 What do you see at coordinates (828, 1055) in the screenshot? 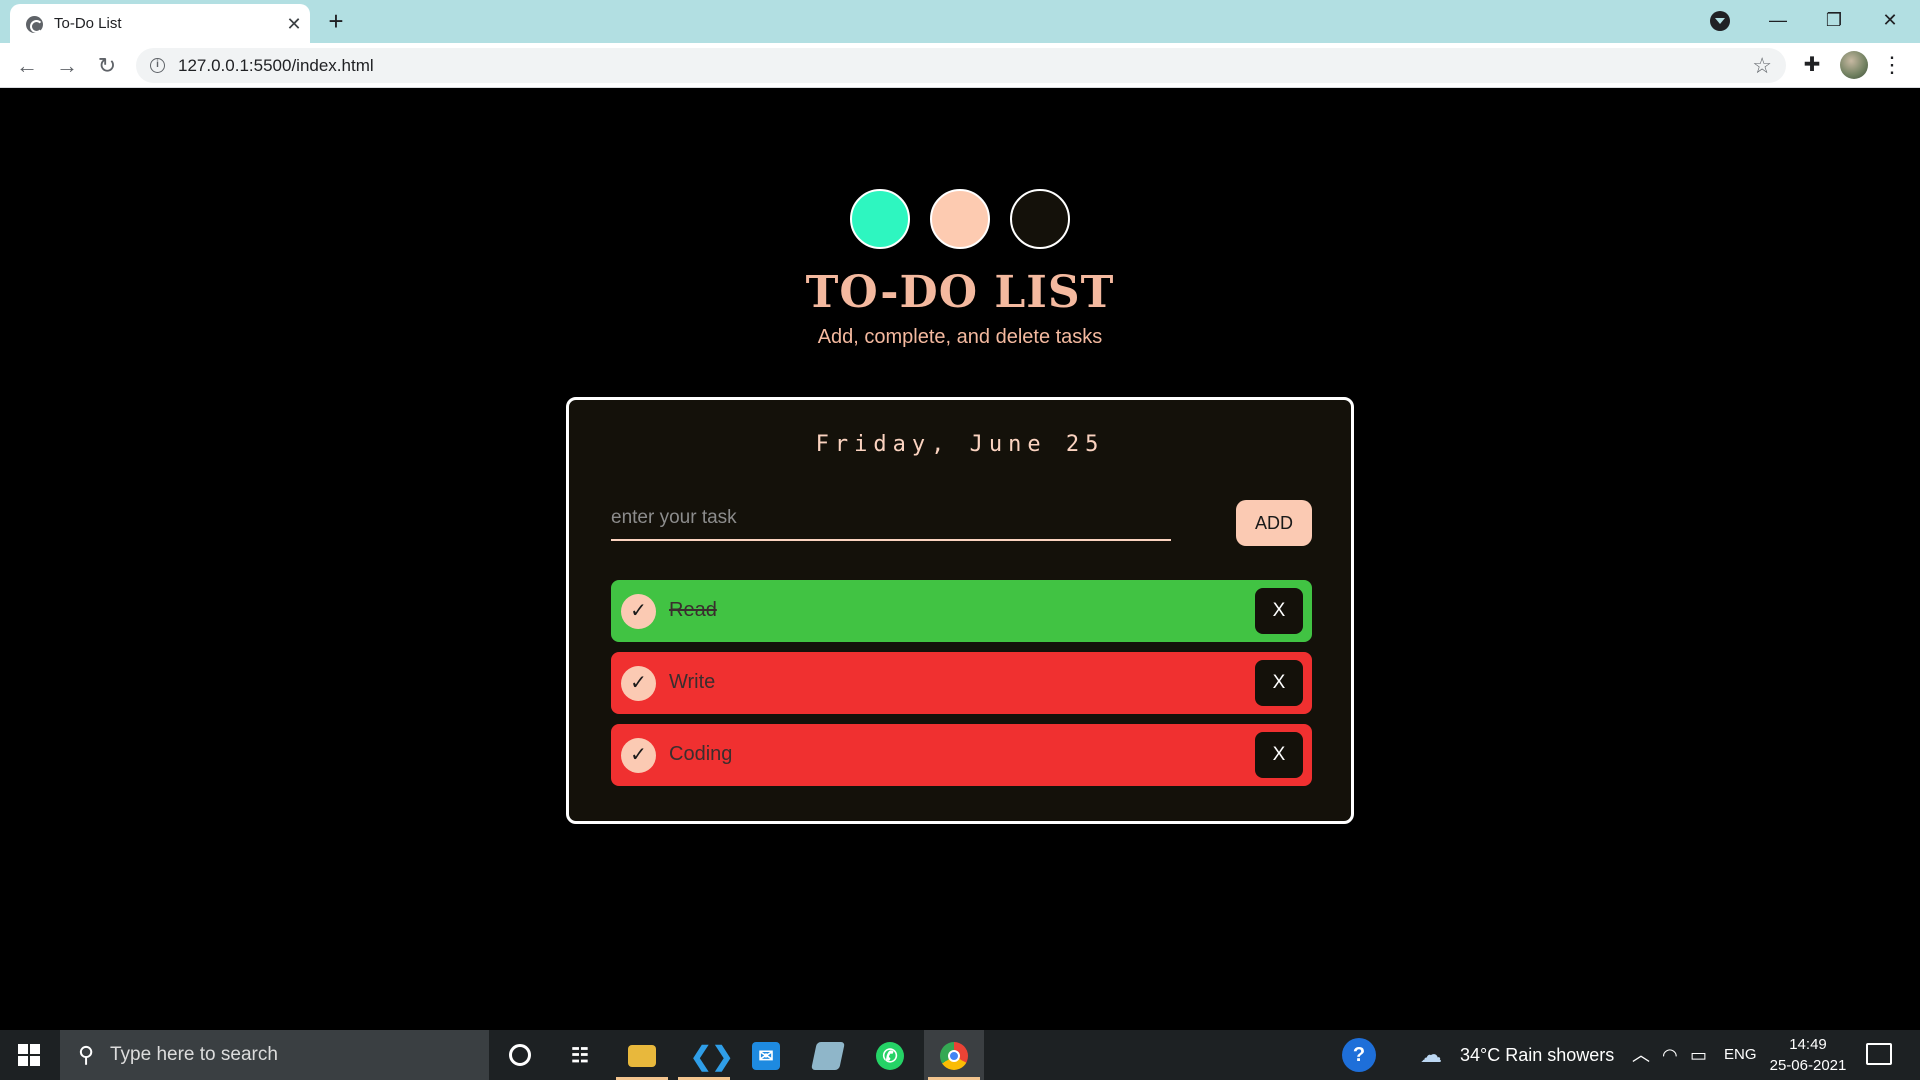
I see `notes-app-icon` at bounding box center [828, 1055].